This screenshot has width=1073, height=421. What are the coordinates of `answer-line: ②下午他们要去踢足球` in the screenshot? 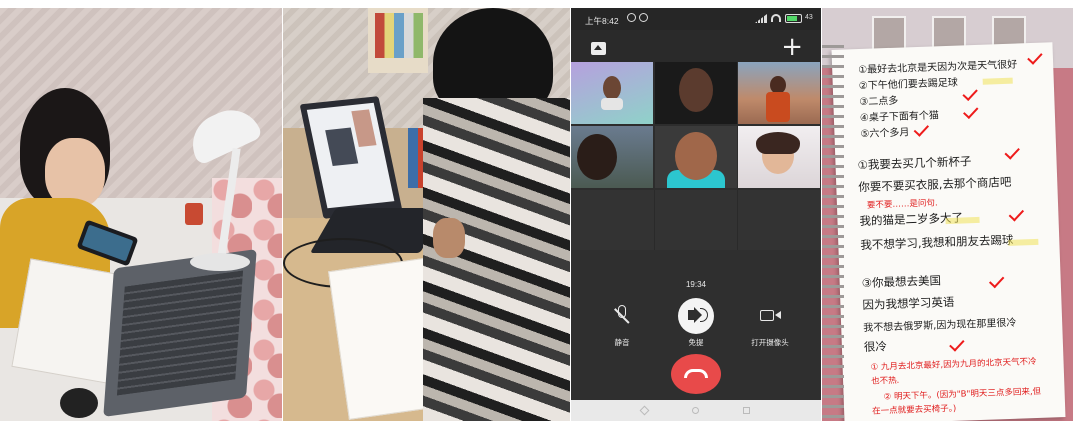 It's located at (908, 85).